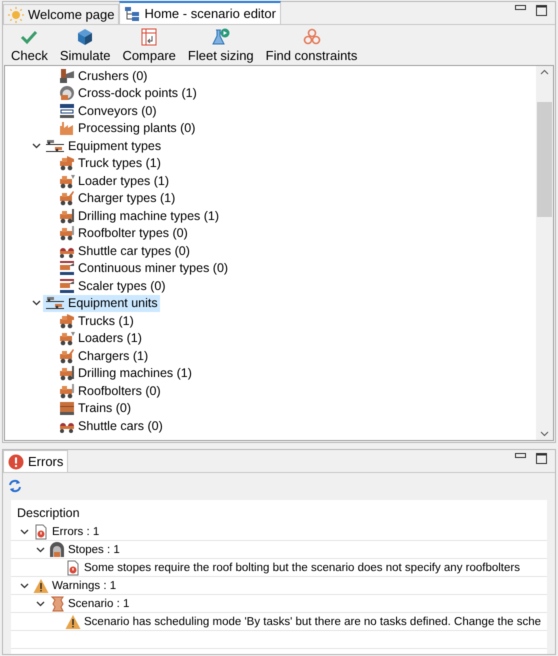  I want to click on knot-icon, so click(311, 37).